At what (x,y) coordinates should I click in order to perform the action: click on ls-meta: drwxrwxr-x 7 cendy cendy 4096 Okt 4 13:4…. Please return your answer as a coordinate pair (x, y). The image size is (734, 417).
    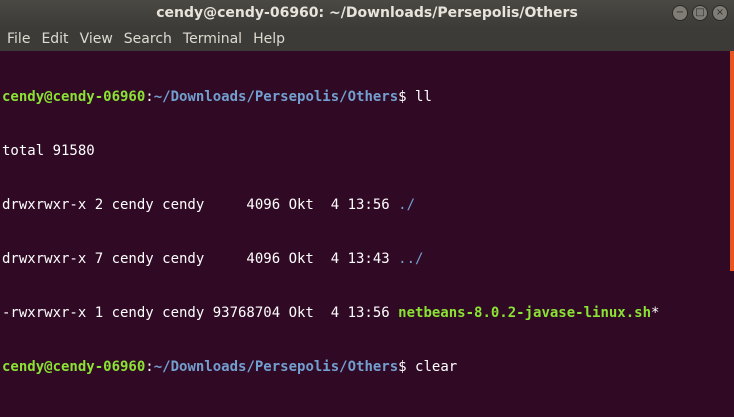
    Looking at the image, I should click on (200, 259).